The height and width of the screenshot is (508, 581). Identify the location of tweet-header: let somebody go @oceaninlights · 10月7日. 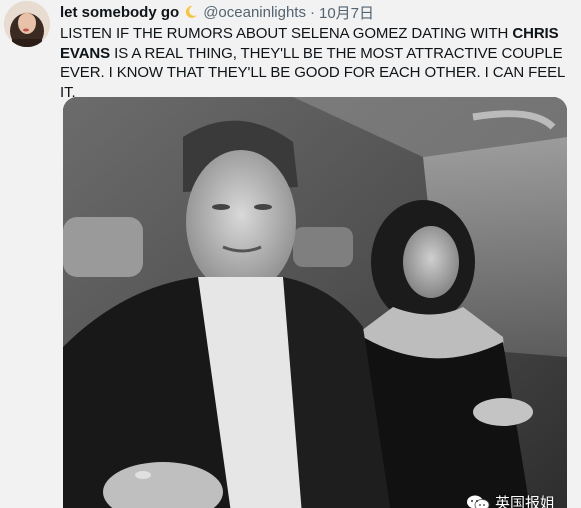
(316, 12).